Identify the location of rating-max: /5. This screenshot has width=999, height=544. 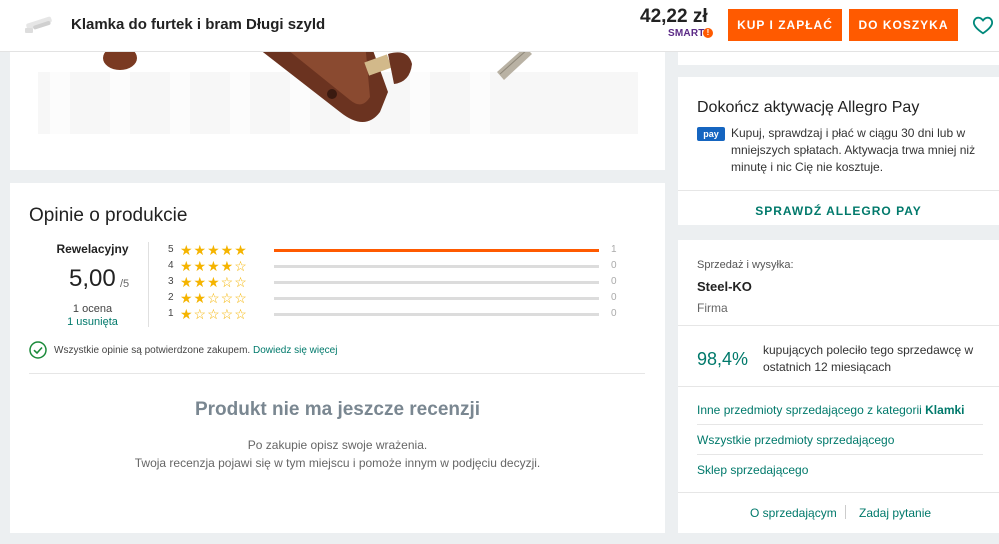
(125, 284).